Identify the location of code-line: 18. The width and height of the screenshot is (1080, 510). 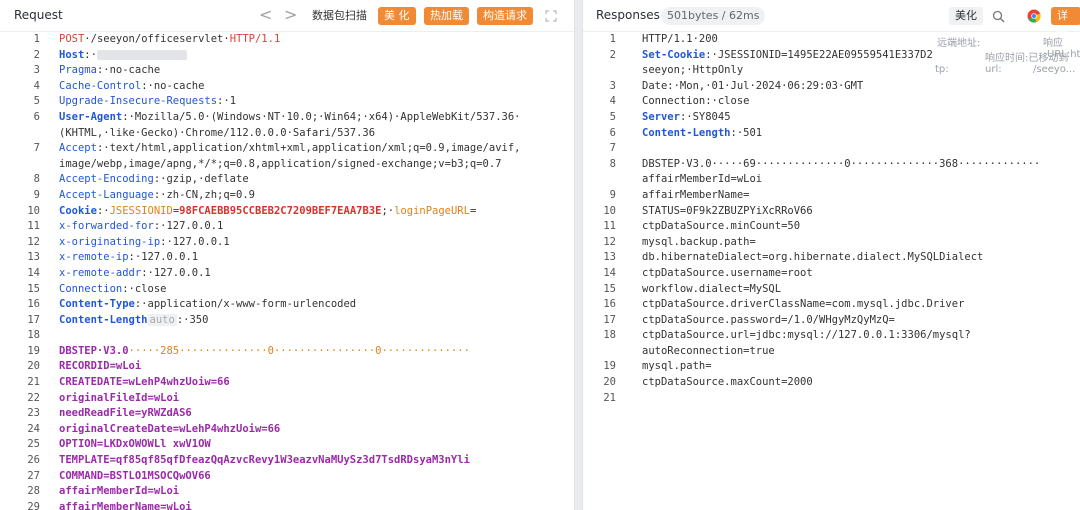
(287, 336).